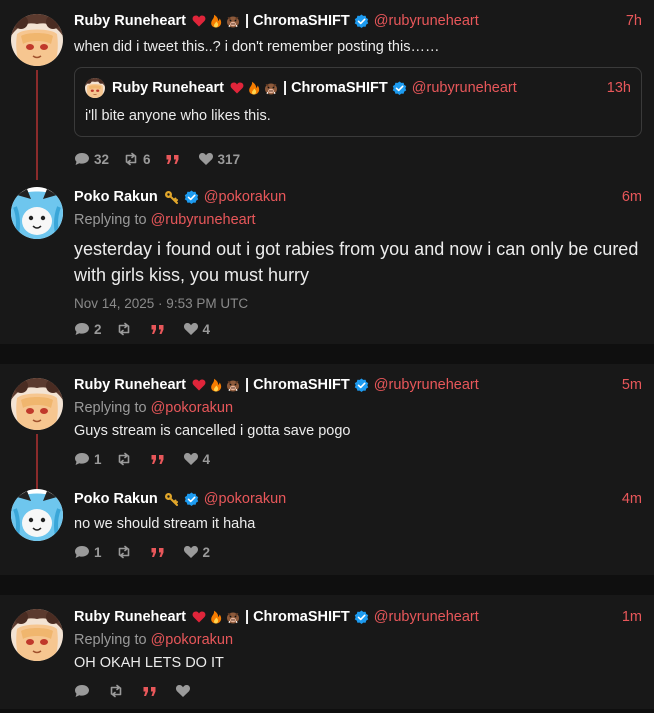 The image size is (654, 713). I want to click on quote-author-name-suffix: | ChromaSHIFT, so click(335, 88).